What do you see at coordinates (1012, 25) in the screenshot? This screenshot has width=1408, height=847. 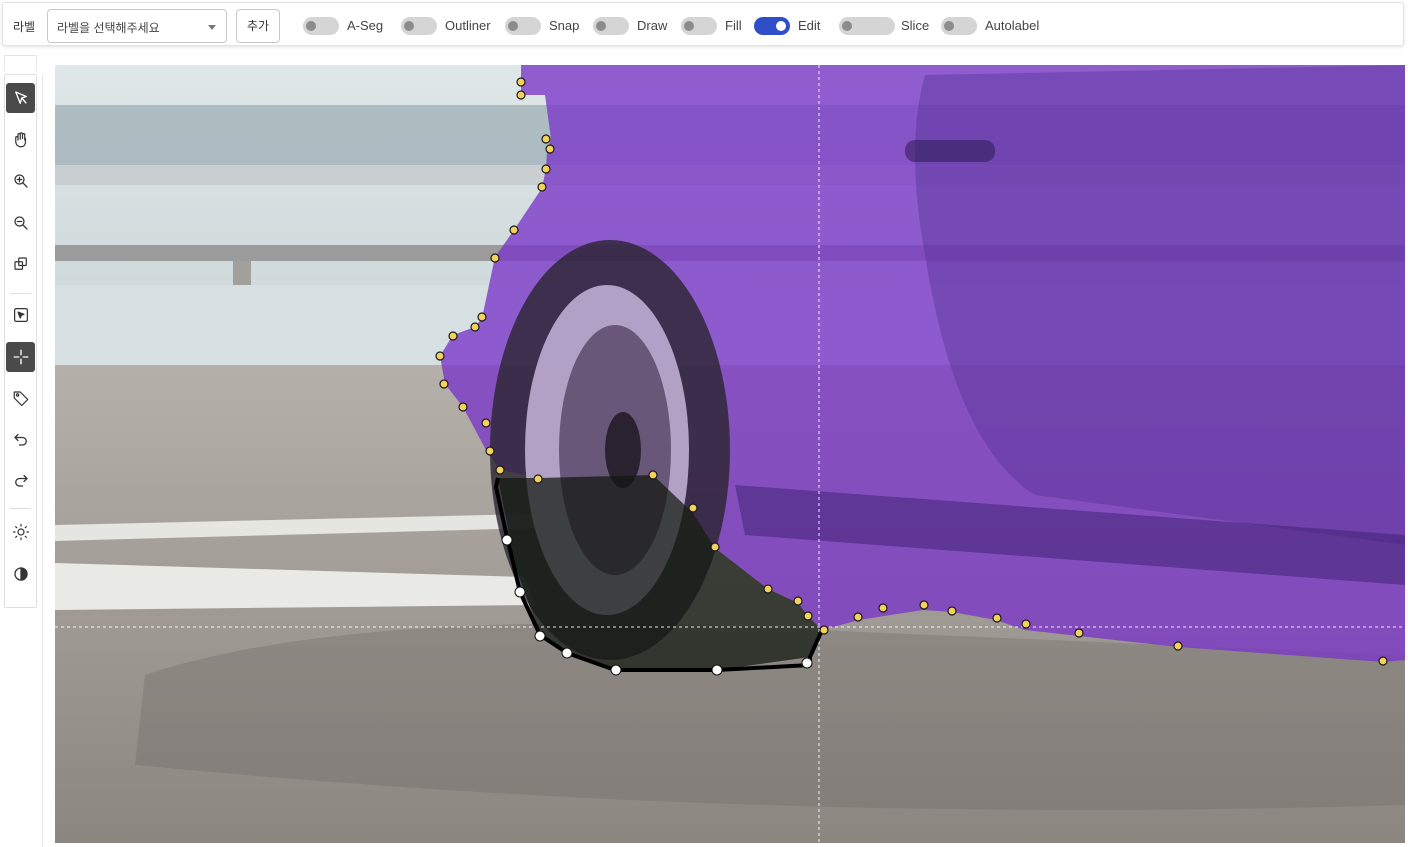 I see `toggle-label-autolabel: Autolabel` at bounding box center [1012, 25].